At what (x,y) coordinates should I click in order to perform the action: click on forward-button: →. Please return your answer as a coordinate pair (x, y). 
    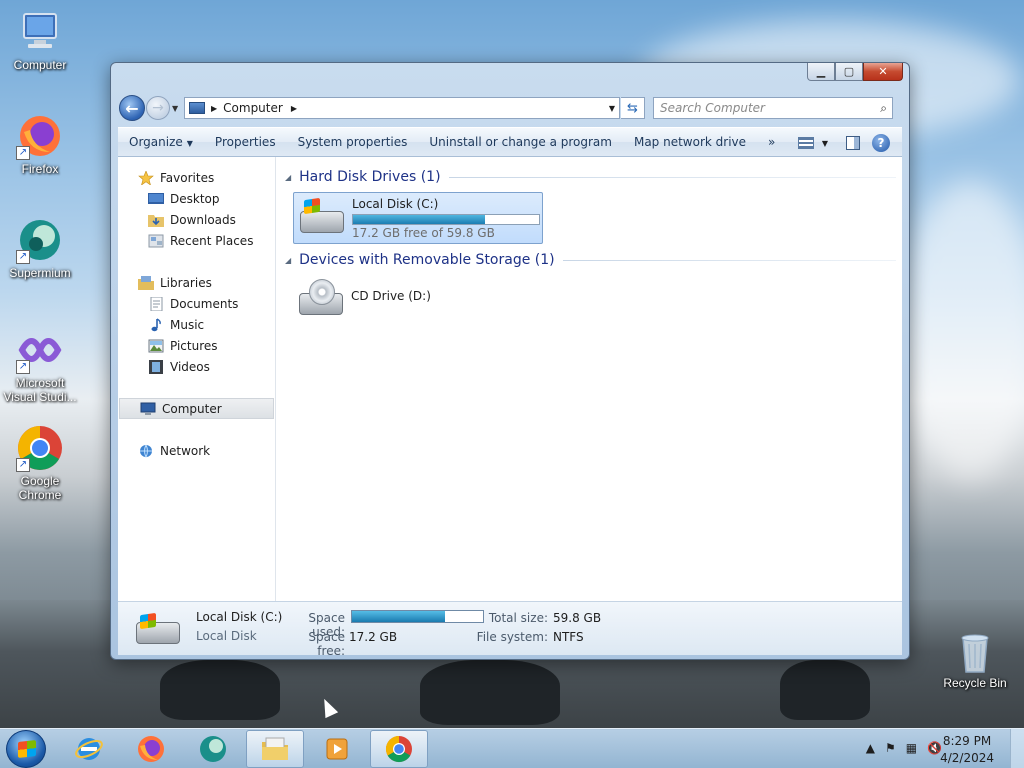
    Looking at the image, I should click on (158, 108).